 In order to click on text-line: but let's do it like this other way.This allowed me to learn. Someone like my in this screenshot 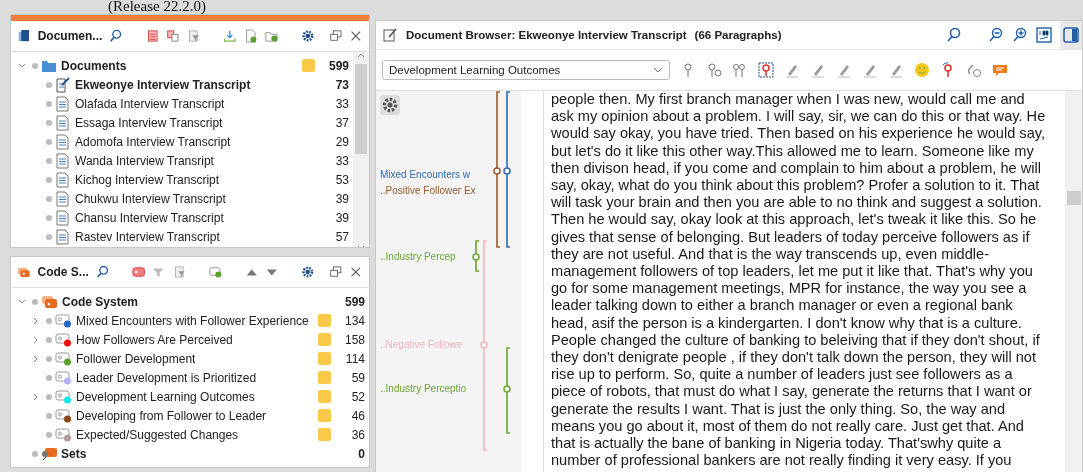, I will do `click(792, 151)`.